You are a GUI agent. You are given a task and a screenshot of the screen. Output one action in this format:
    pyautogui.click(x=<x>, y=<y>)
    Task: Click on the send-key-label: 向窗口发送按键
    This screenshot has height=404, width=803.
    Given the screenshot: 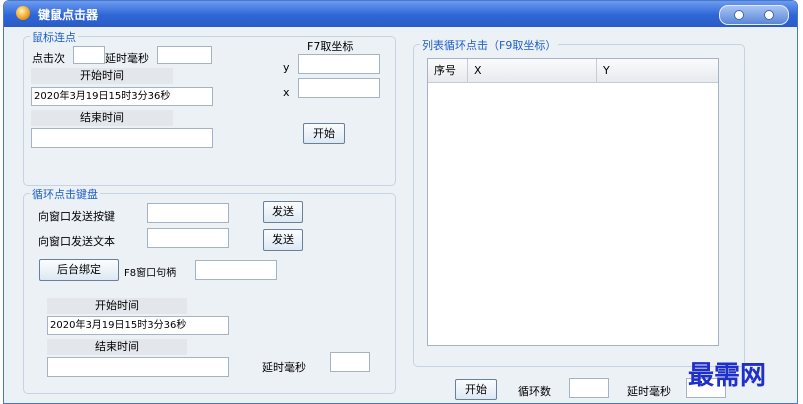 What is the action you would take?
    pyautogui.click(x=76, y=216)
    